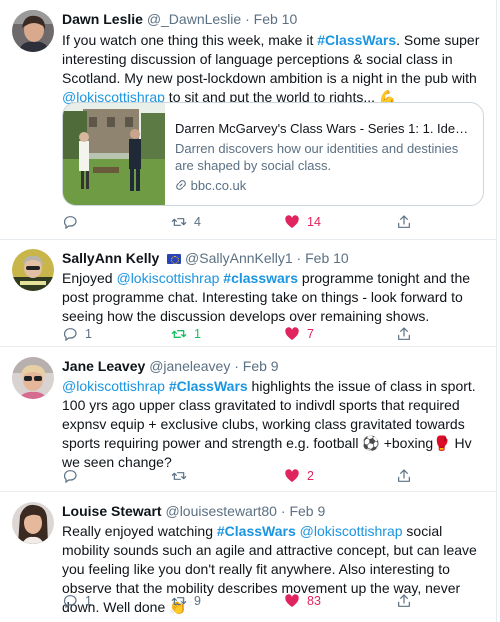 This screenshot has height=622, width=500. Describe the element at coordinates (197, 334) in the screenshot. I see `retweet-count: 1` at that location.